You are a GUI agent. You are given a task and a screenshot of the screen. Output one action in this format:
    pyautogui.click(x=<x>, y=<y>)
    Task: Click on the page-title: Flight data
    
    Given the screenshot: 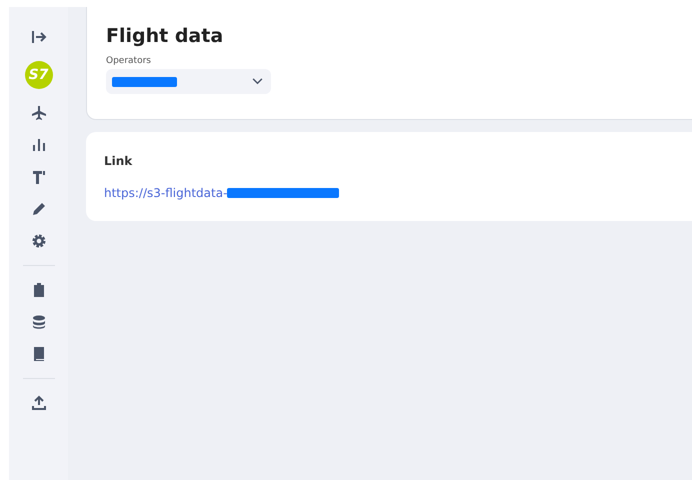 What is the action you would take?
    pyautogui.click(x=165, y=36)
    